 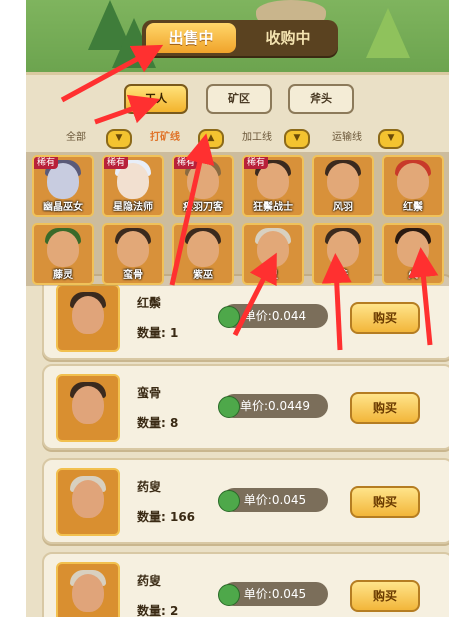 I want to click on worker-card-name: 风羽, so click(x=343, y=207).